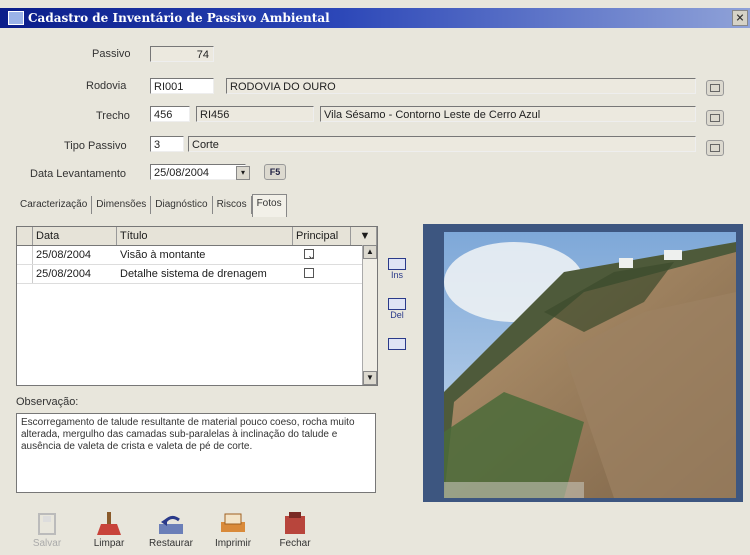 The image size is (750, 555). What do you see at coordinates (113, 116) in the screenshot?
I see `trecho-label: Trecho` at bounding box center [113, 116].